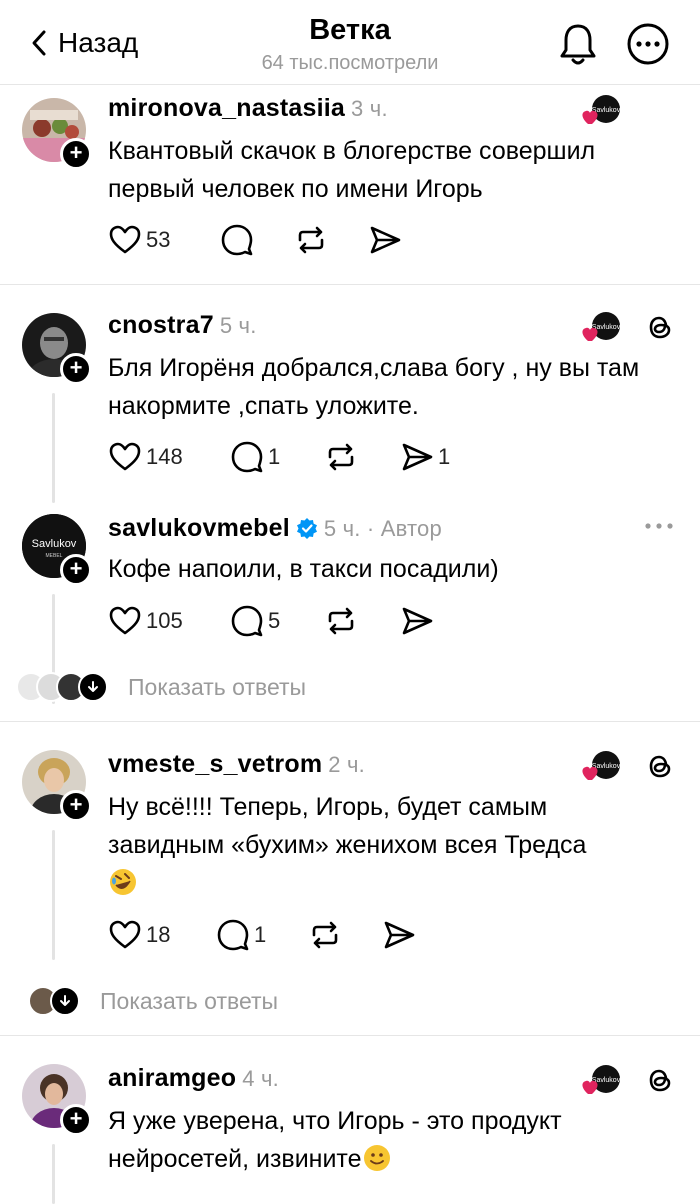  What do you see at coordinates (238, 325) in the screenshot?
I see `post-time: 5 ч.` at bounding box center [238, 325].